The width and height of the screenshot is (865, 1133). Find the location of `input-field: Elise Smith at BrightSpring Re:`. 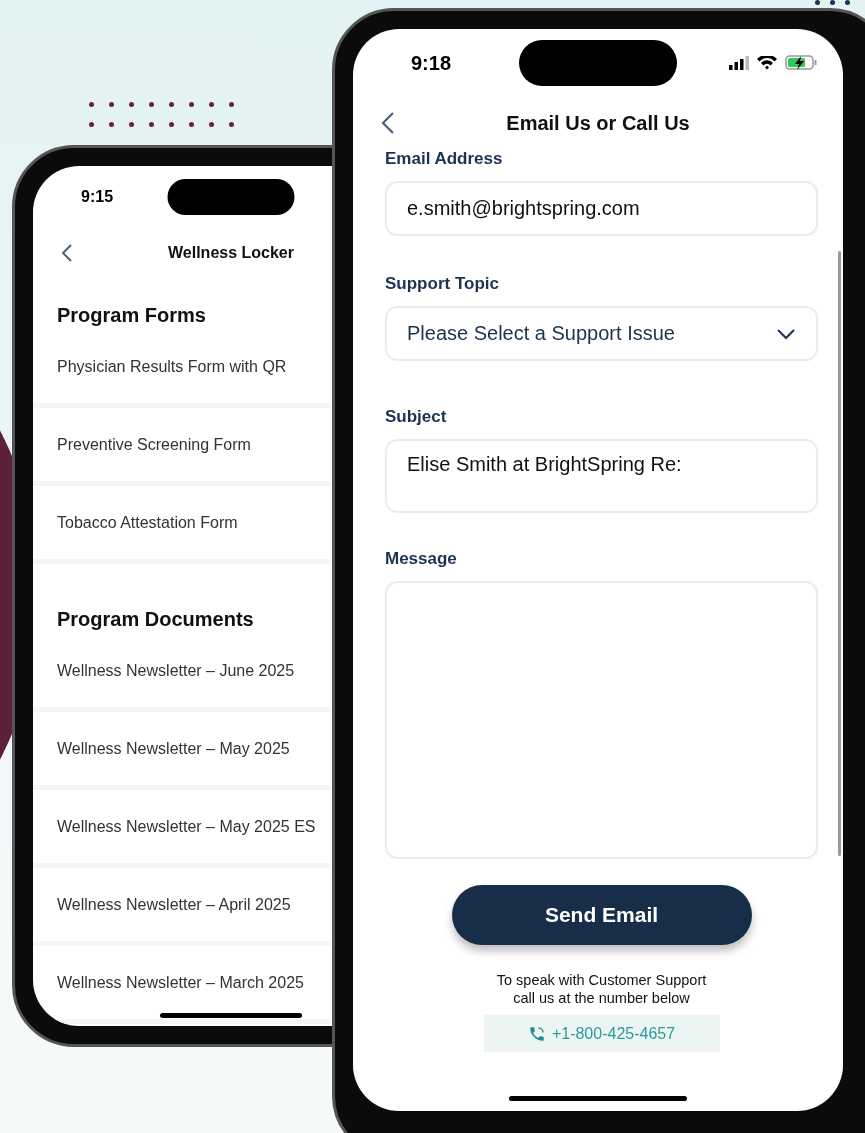

input-field: Elise Smith at BrightSpring Re: is located at coordinates (601, 476).